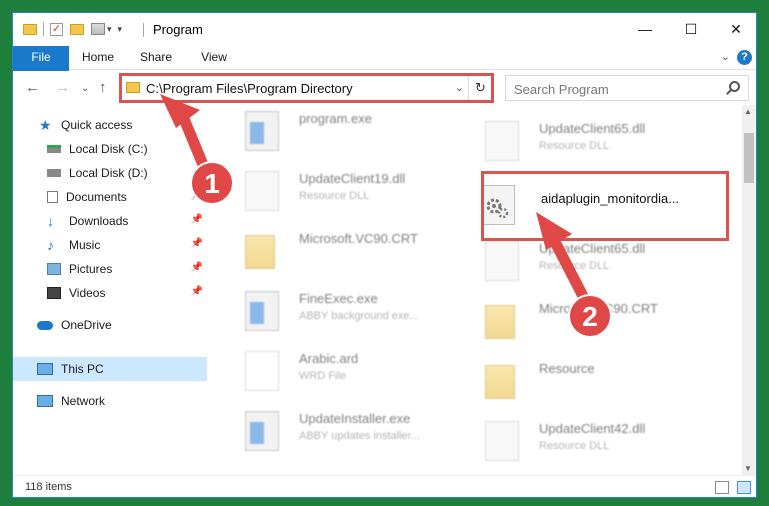  Describe the element at coordinates (52, 197) in the screenshot. I see `documents-icon` at that location.